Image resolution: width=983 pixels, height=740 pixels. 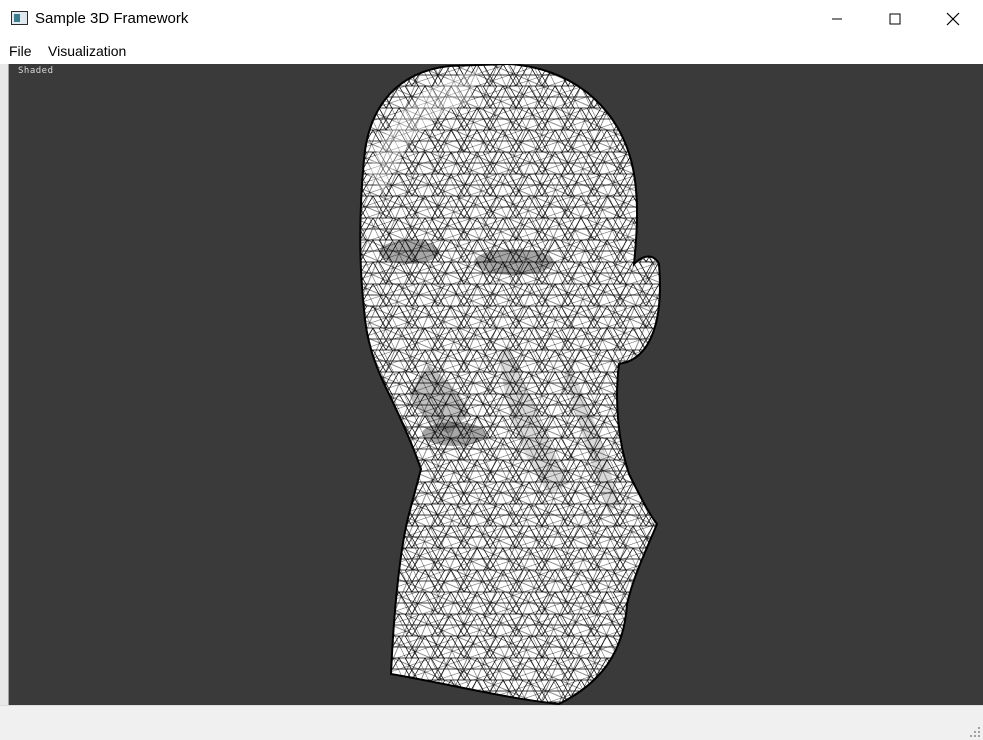 I want to click on minimize-icon, so click(x=837, y=19).